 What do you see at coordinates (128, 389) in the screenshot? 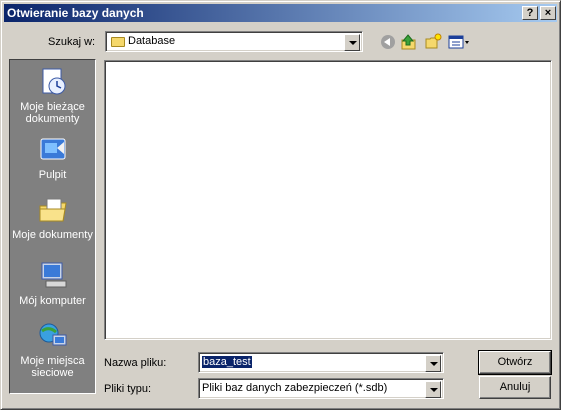
I see `file-type-label: Pliki typu:` at bounding box center [128, 389].